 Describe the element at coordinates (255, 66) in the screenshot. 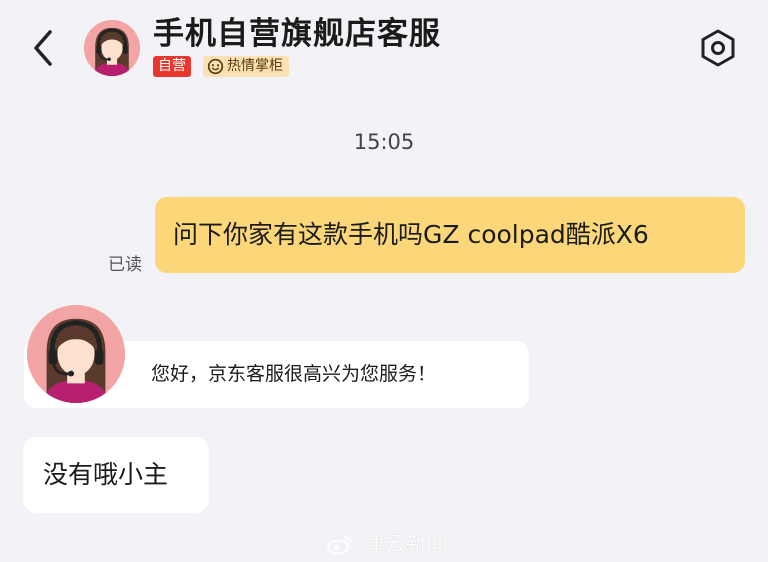

I see `hot-counter-label: 热情掌柜` at that location.